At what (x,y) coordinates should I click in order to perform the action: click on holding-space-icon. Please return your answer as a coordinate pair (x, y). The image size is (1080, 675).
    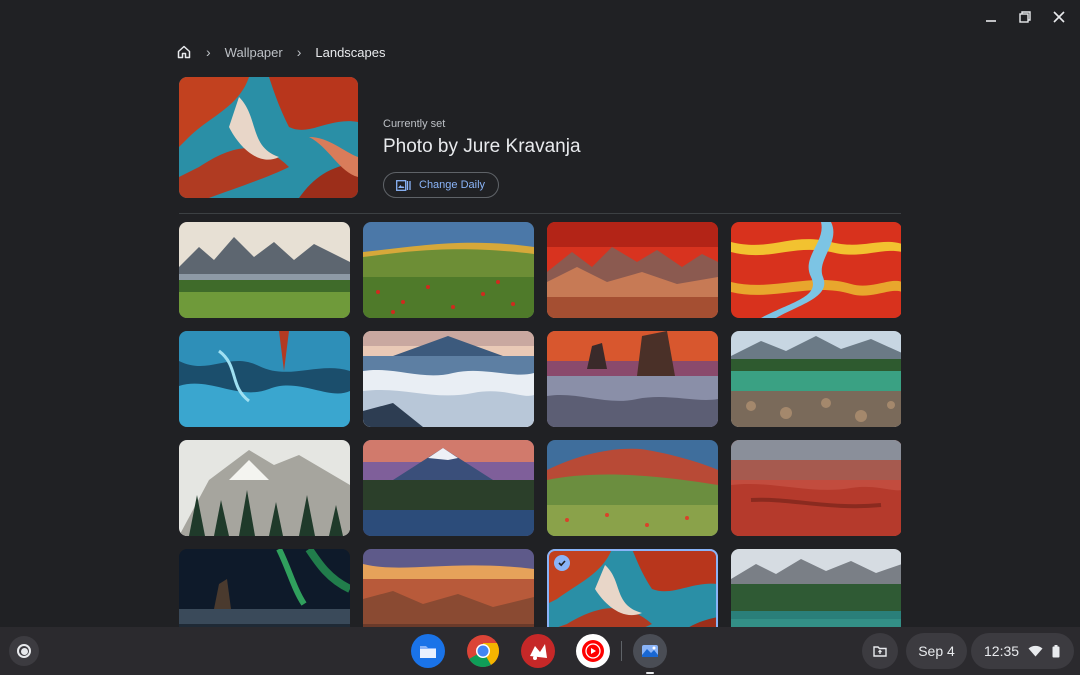
    Looking at the image, I should click on (880, 651).